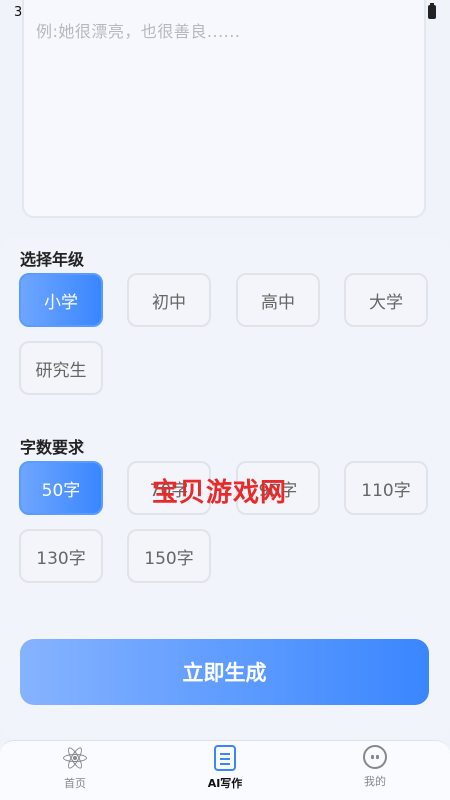 This screenshot has height=800, width=450. I want to click on face-icon, so click(375, 757).